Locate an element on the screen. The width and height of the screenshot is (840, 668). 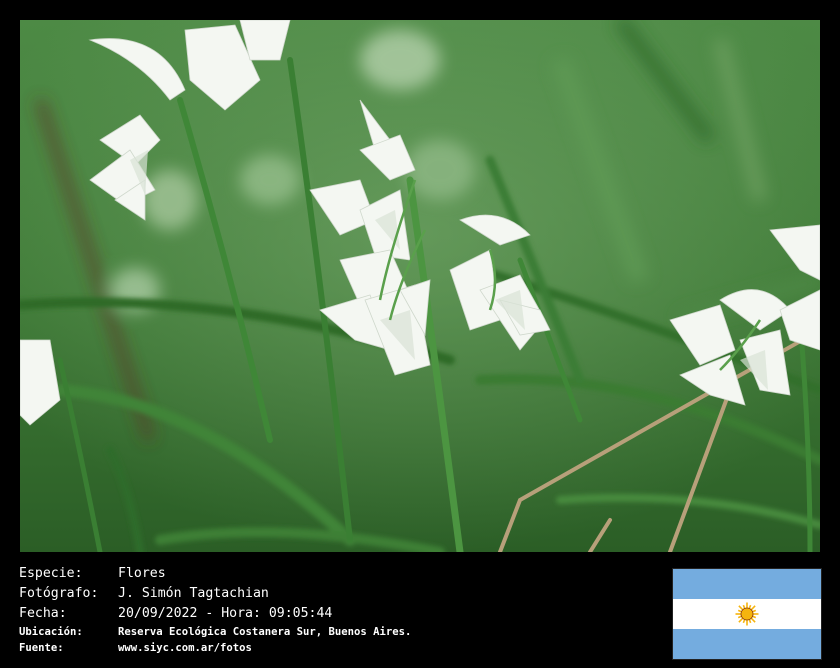
fecha-label: Fecha: is located at coordinates (43, 613).